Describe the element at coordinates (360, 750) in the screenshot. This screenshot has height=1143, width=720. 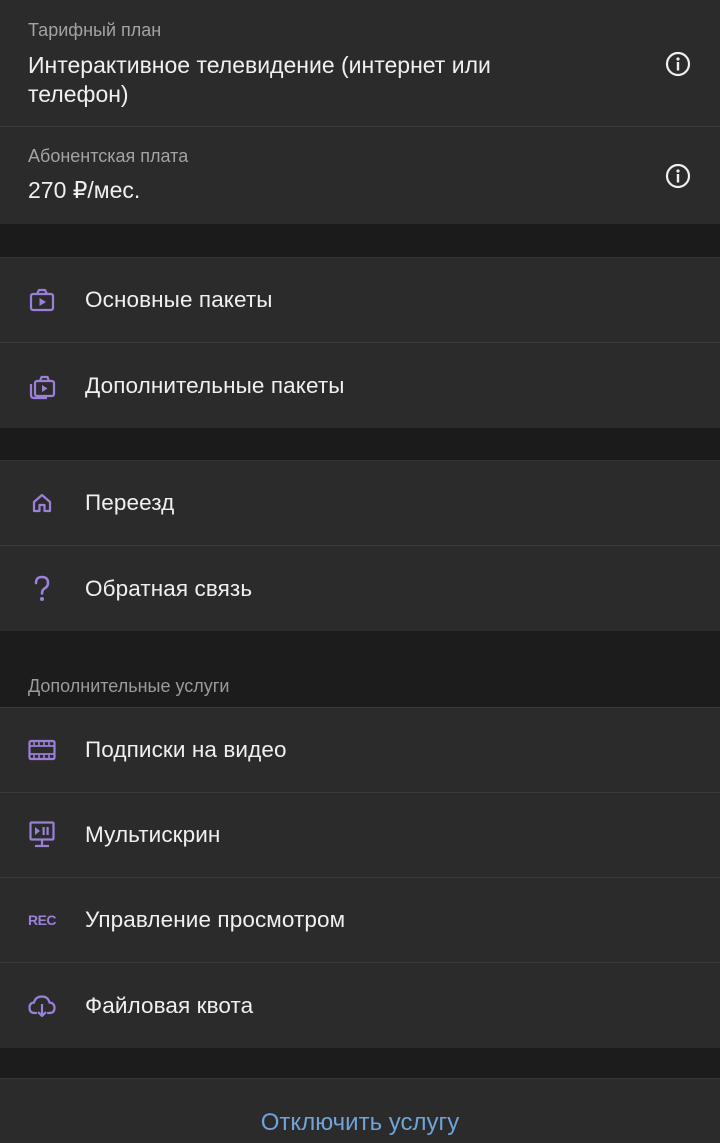
I see `video-subscriptions-item: Подписки на видео` at that location.